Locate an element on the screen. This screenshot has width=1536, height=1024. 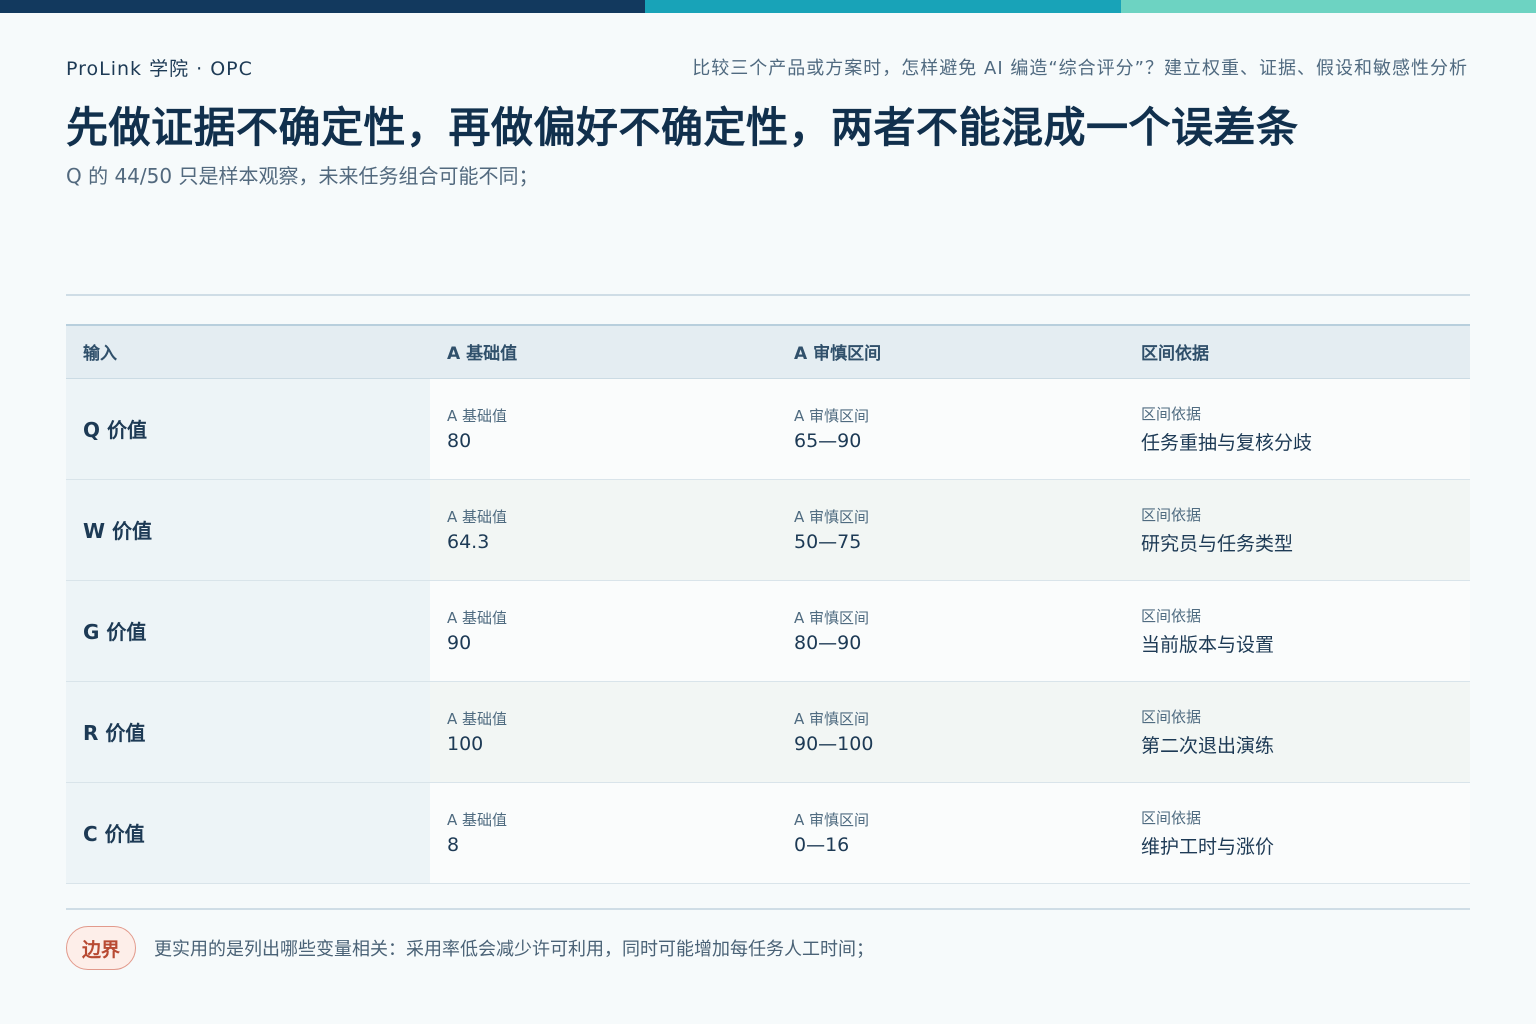
base-cell: A 基础值 100 is located at coordinates (603, 732).